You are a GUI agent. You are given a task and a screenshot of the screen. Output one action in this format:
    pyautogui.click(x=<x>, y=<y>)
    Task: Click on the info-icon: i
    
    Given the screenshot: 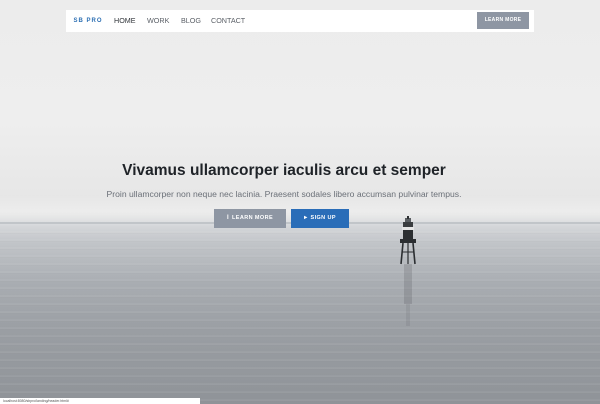 What is the action you would take?
    pyautogui.click(x=228, y=218)
    